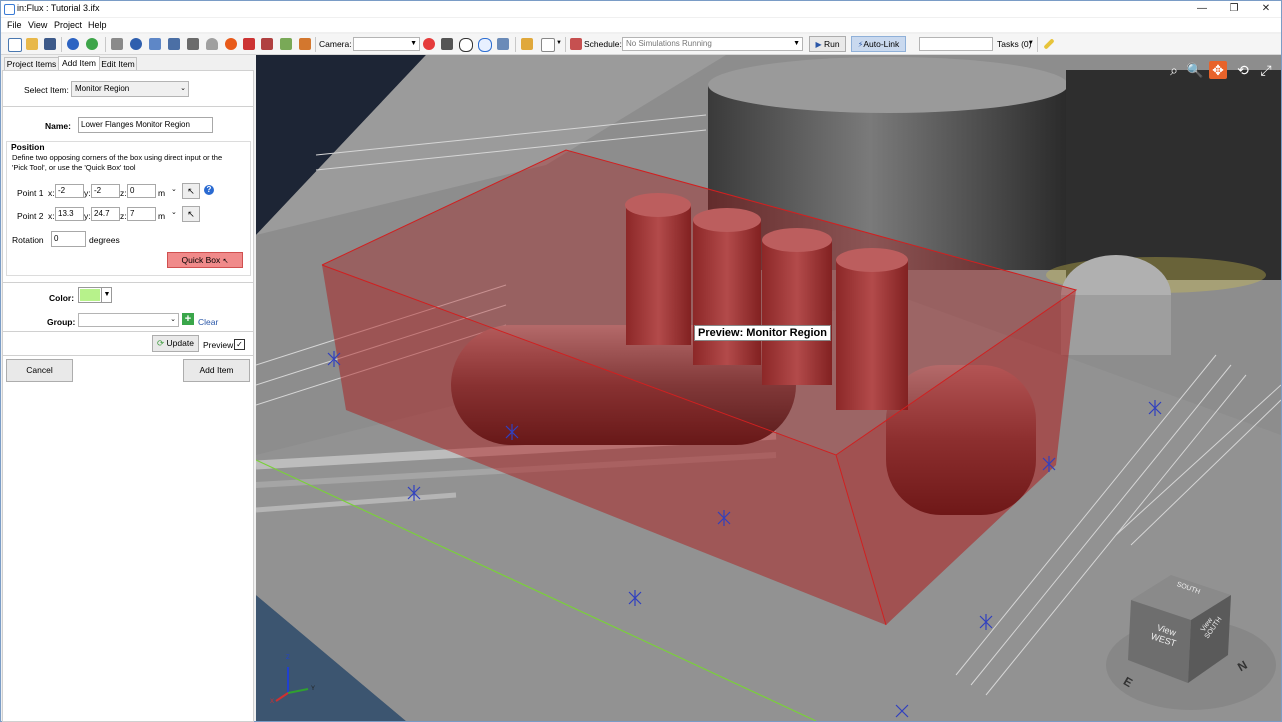  What do you see at coordinates (1266, 9) in the screenshot?
I see `close-button: ✕` at bounding box center [1266, 9].